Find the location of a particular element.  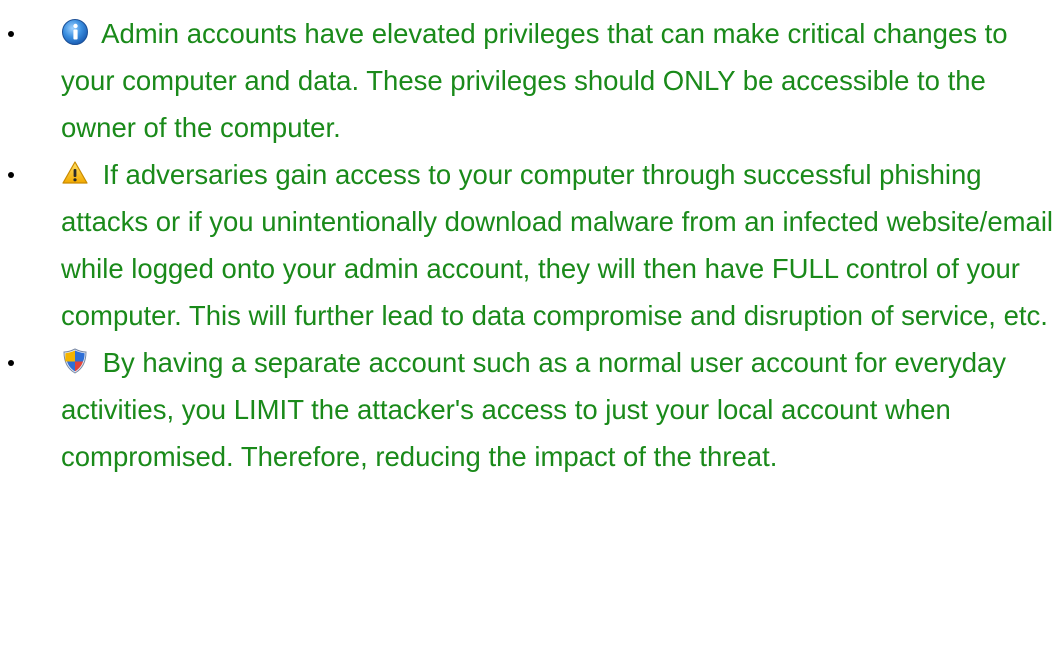

security-shield-icon is located at coordinates (75, 361).